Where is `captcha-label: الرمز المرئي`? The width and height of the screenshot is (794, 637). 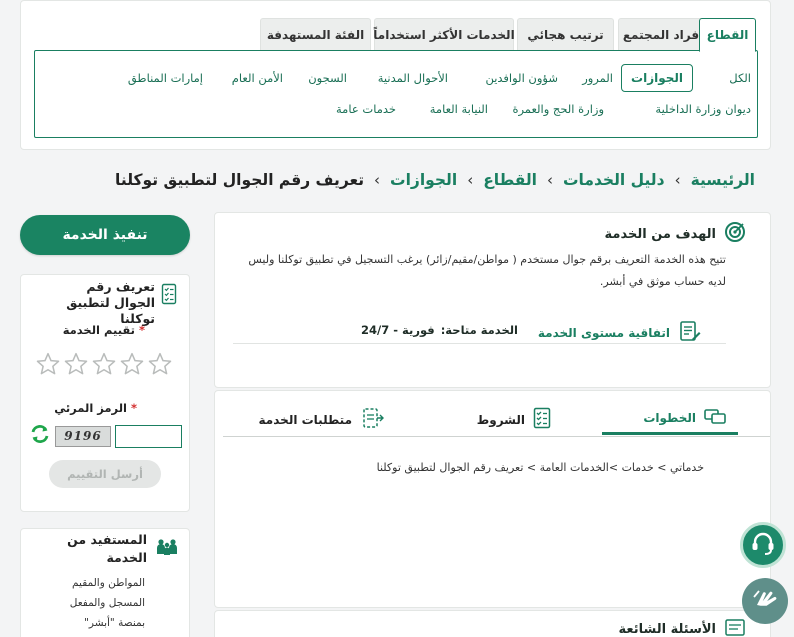 captcha-label: الرمز المرئي is located at coordinates (90, 408).